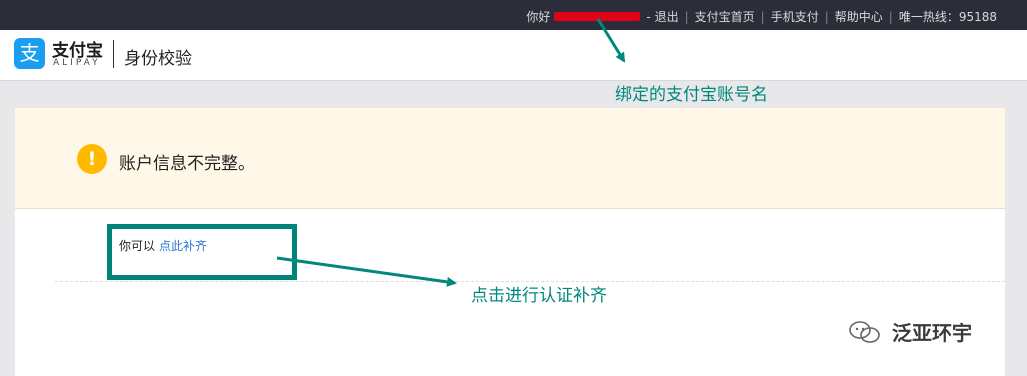  I want to click on arrow-to-username, so click(611, 40).